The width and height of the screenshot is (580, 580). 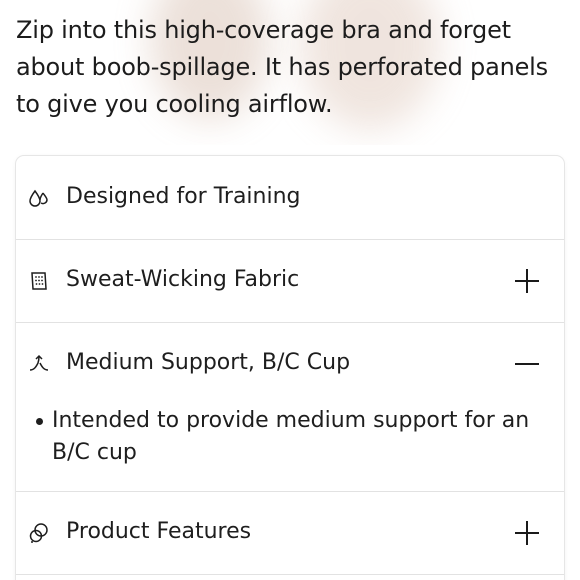 I want to click on accordion-item-label: Product Features, so click(x=159, y=531).